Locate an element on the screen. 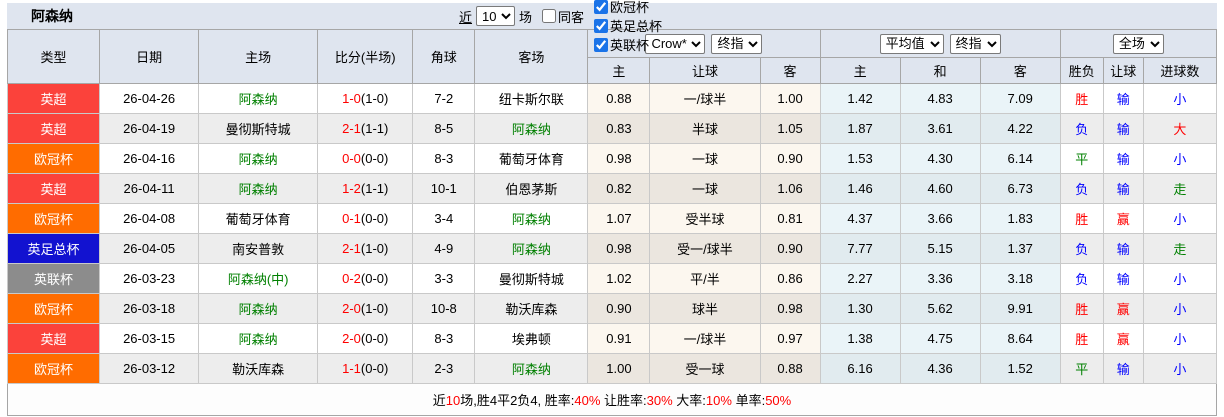 The height and width of the screenshot is (417, 1224). handicap-away-odds: 0.86 is located at coordinates (790, 278).